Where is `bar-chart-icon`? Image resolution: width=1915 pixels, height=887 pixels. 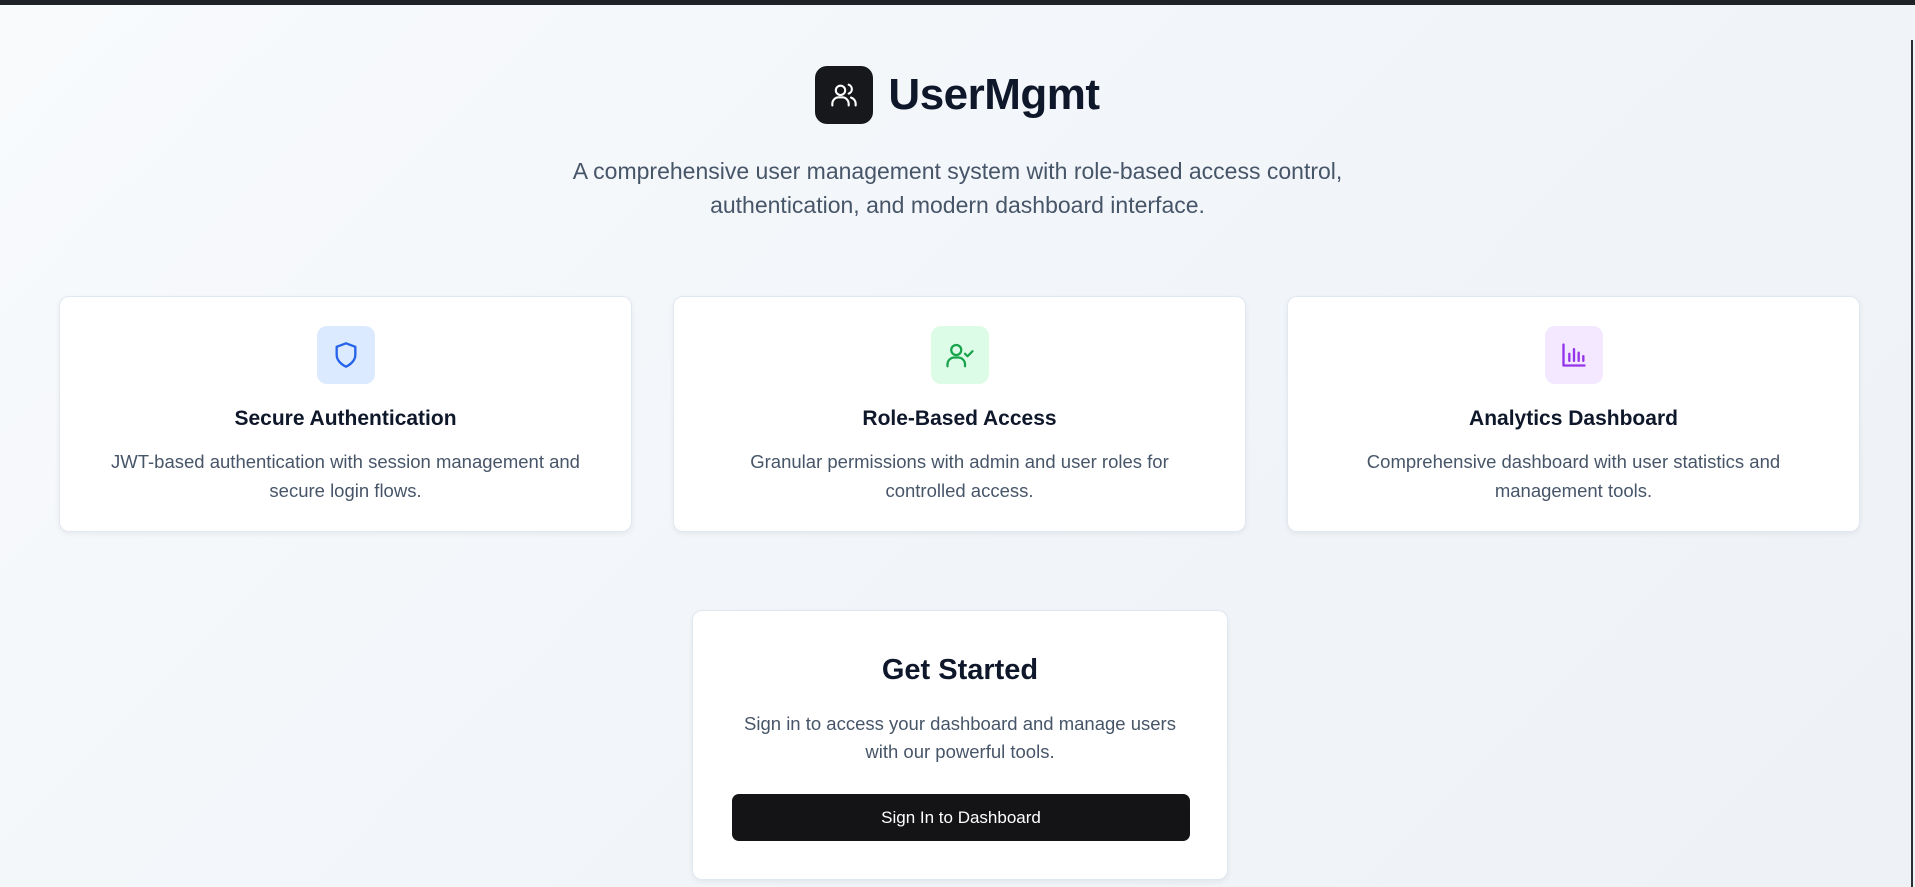 bar-chart-icon is located at coordinates (1573, 355).